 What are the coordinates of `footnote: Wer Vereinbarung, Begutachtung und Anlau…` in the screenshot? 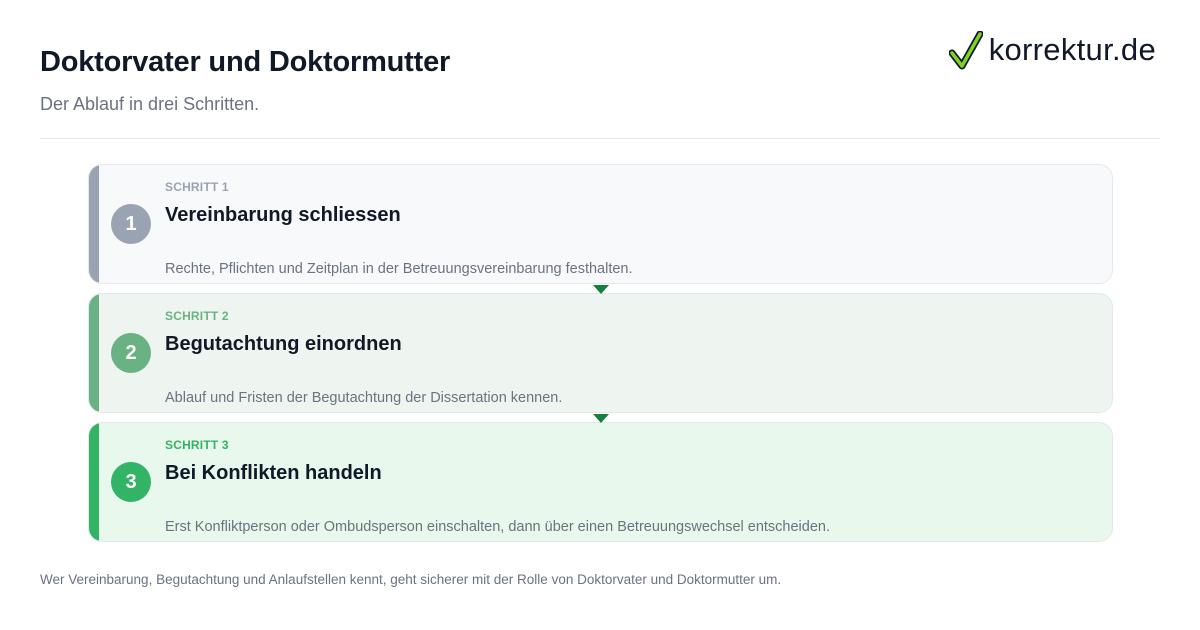 It's located at (411, 579).